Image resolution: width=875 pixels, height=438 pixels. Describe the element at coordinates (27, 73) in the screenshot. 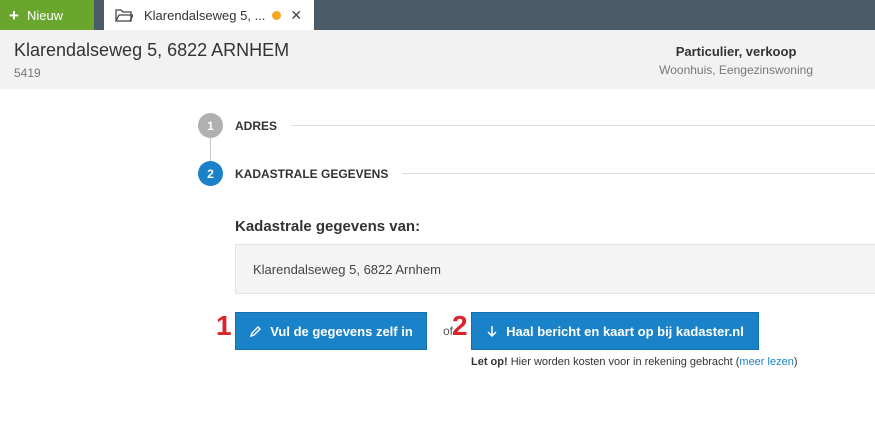

I see `object-id: 5419` at that location.